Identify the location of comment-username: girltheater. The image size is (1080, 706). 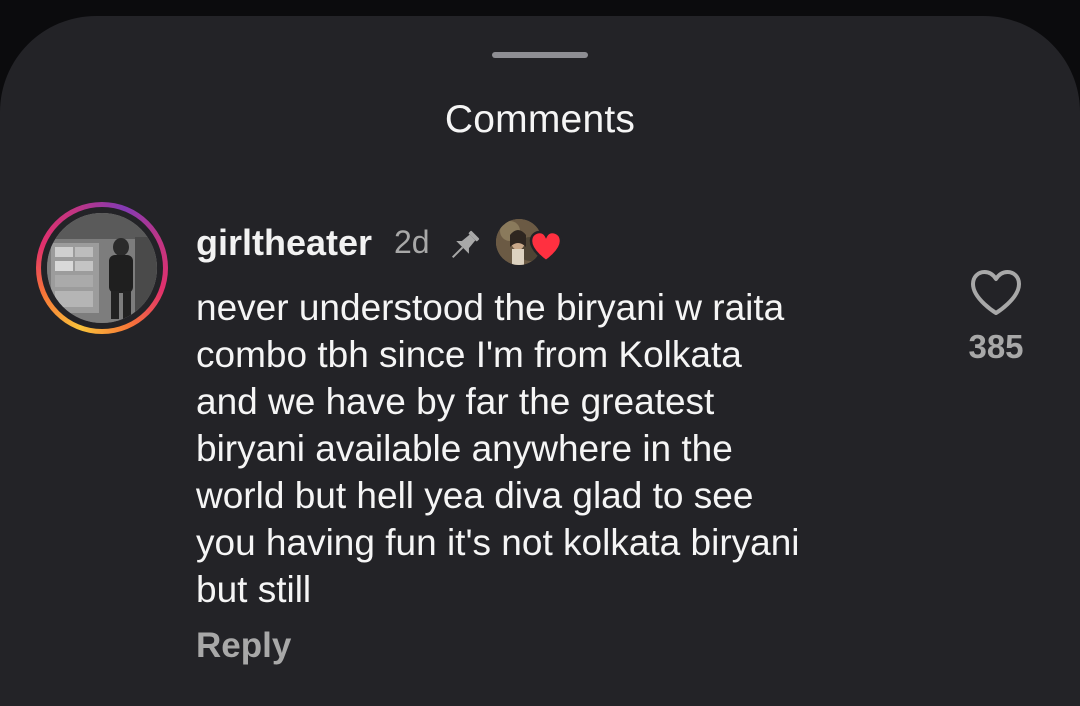
(284, 243).